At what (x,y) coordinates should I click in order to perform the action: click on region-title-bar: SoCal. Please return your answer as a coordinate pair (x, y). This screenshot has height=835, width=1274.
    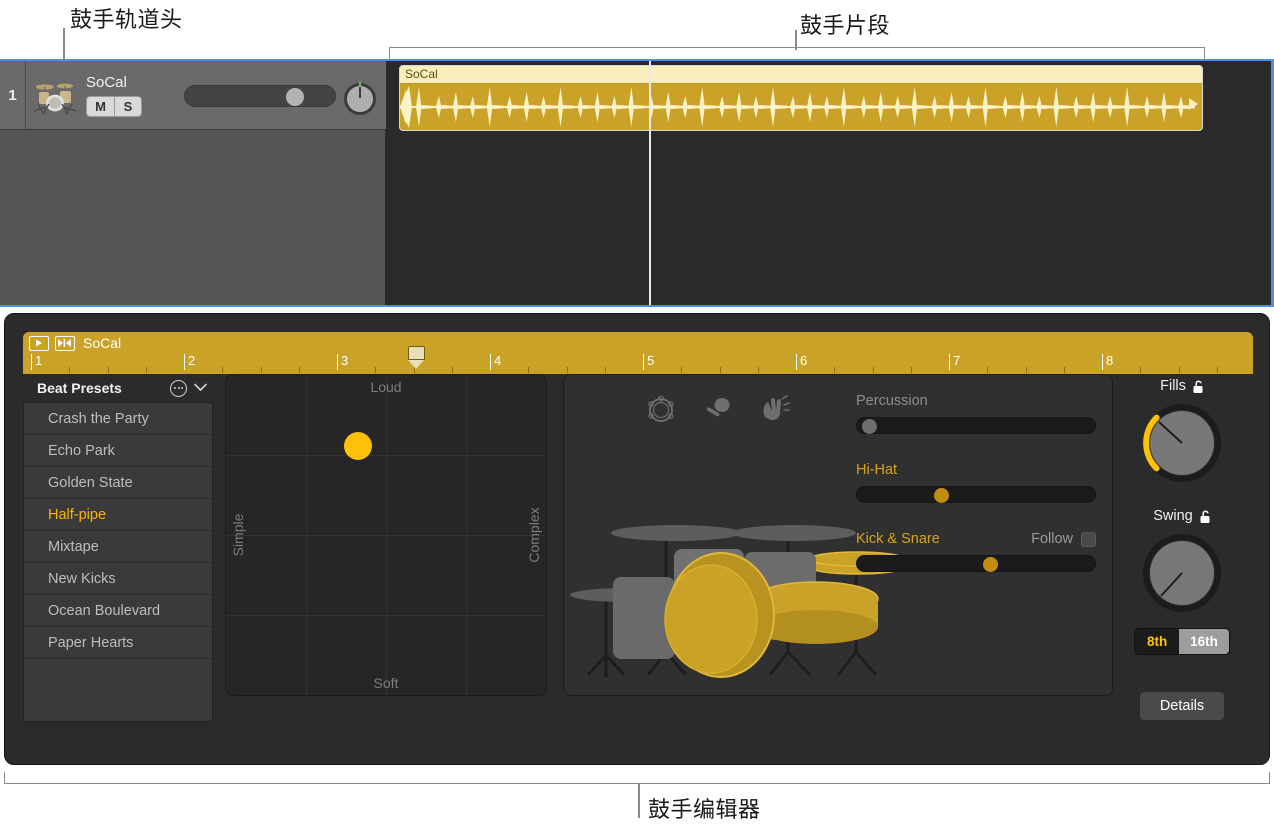
    Looking at the image, I should click on (801, 75).